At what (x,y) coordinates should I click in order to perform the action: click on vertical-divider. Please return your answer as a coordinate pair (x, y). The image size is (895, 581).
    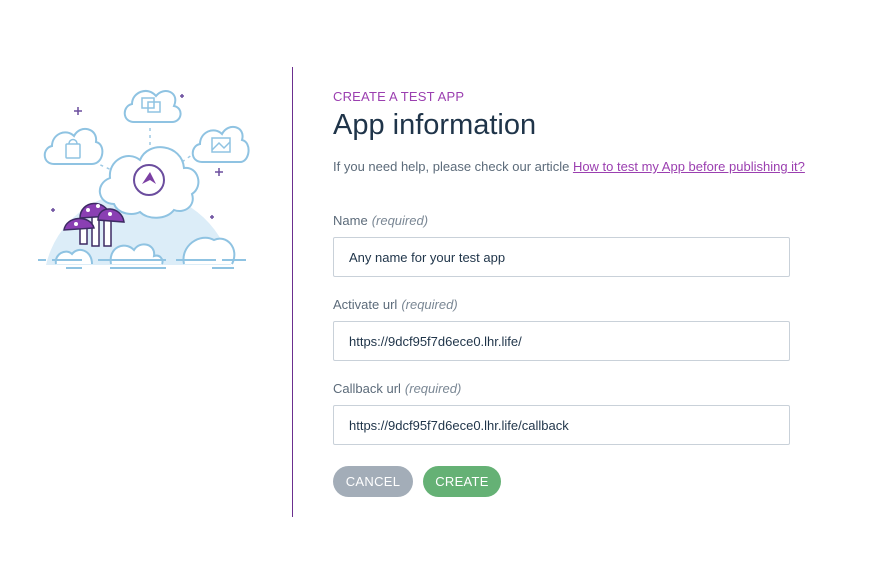
    Looking at the image, I should click on (292, 292).